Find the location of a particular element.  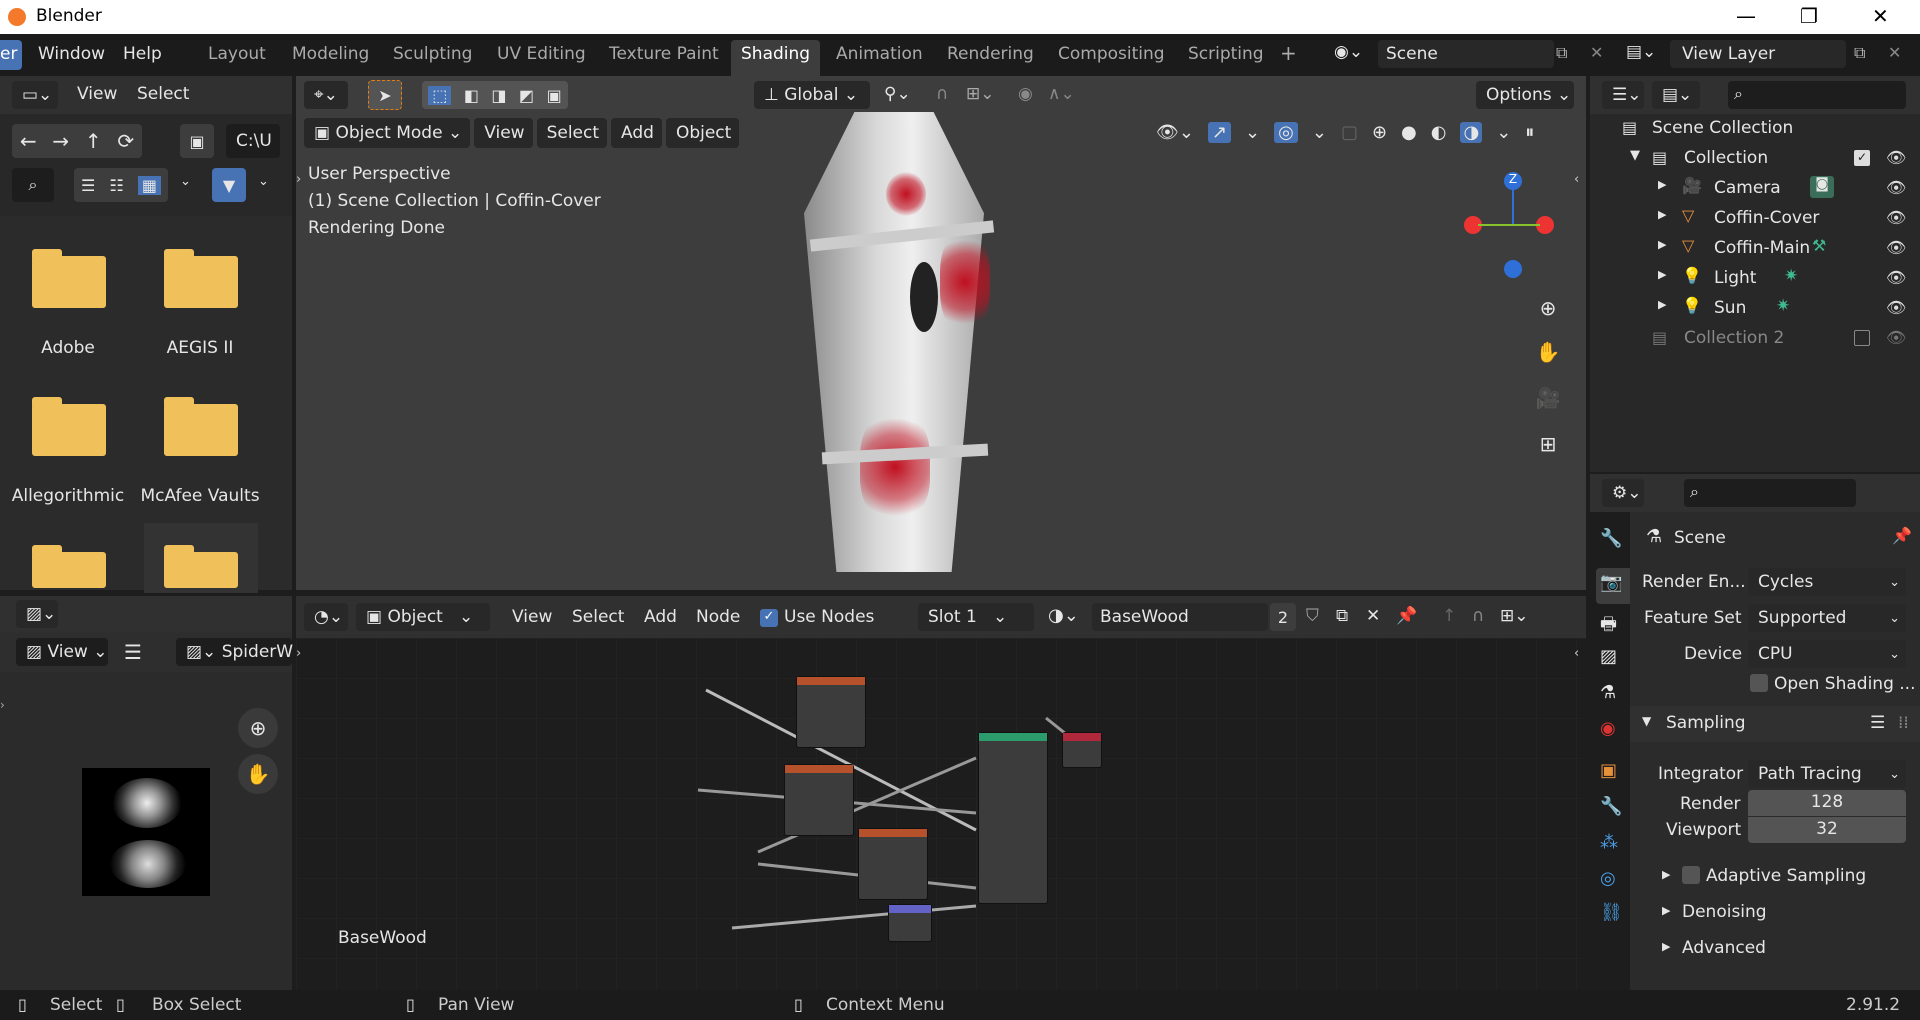

tab-uv-editing: UV Editing is located at coordinates (541, 54).